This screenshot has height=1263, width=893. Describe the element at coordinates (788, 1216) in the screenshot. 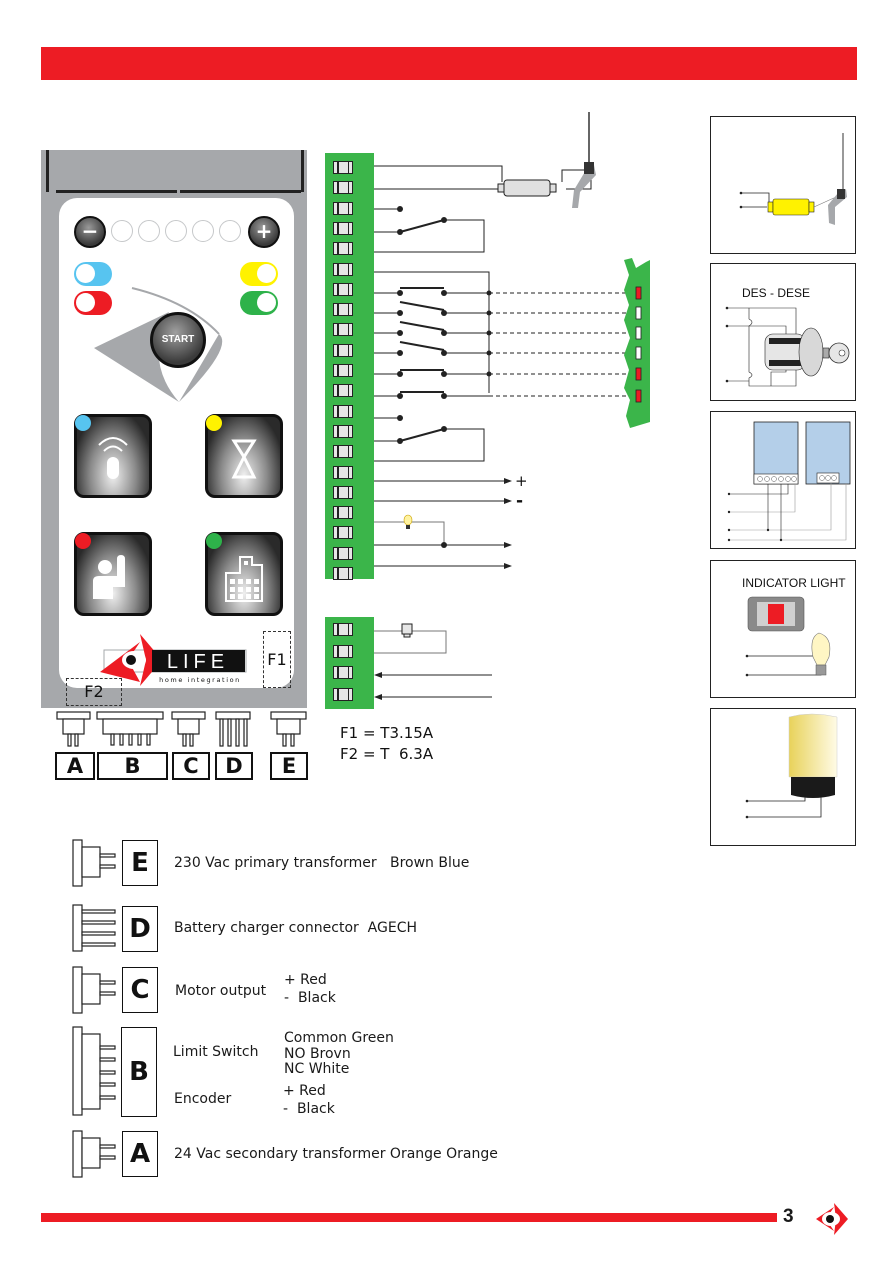

I see `page-number: 3` at that location.